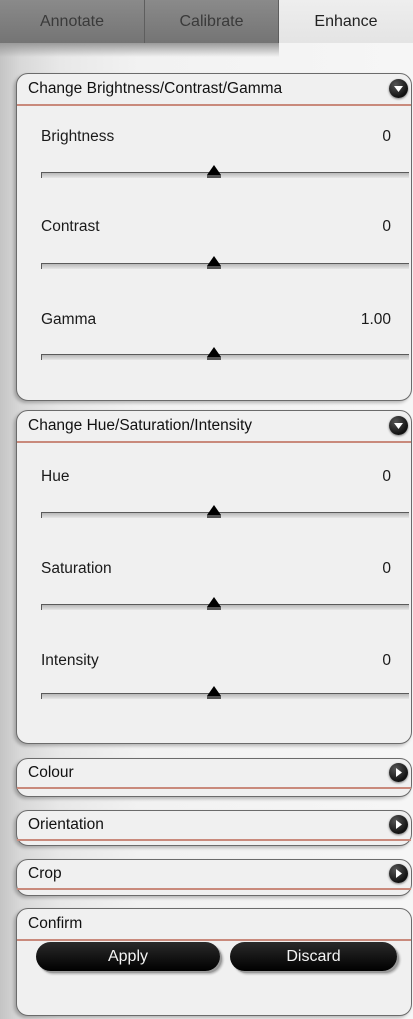  Describe the element at coordinates (214, 774) in the screenshot. I see `panel-header: Colour` at that location.